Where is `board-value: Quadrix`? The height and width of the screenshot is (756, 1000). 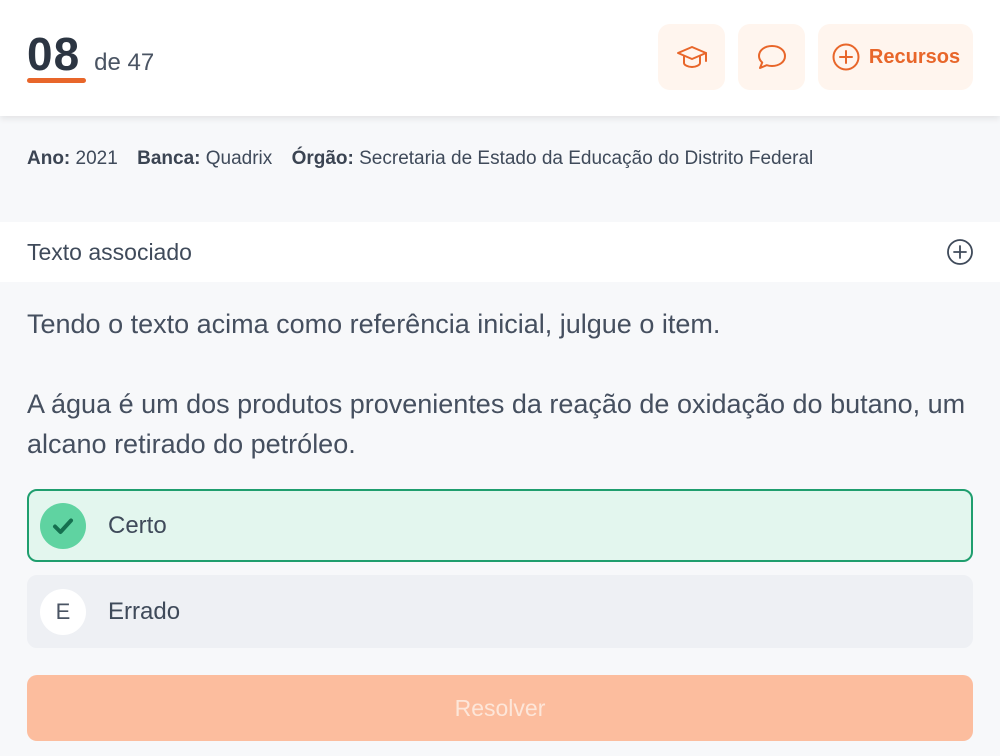 board-value: Quadrix is located at coordinates (239, 158).